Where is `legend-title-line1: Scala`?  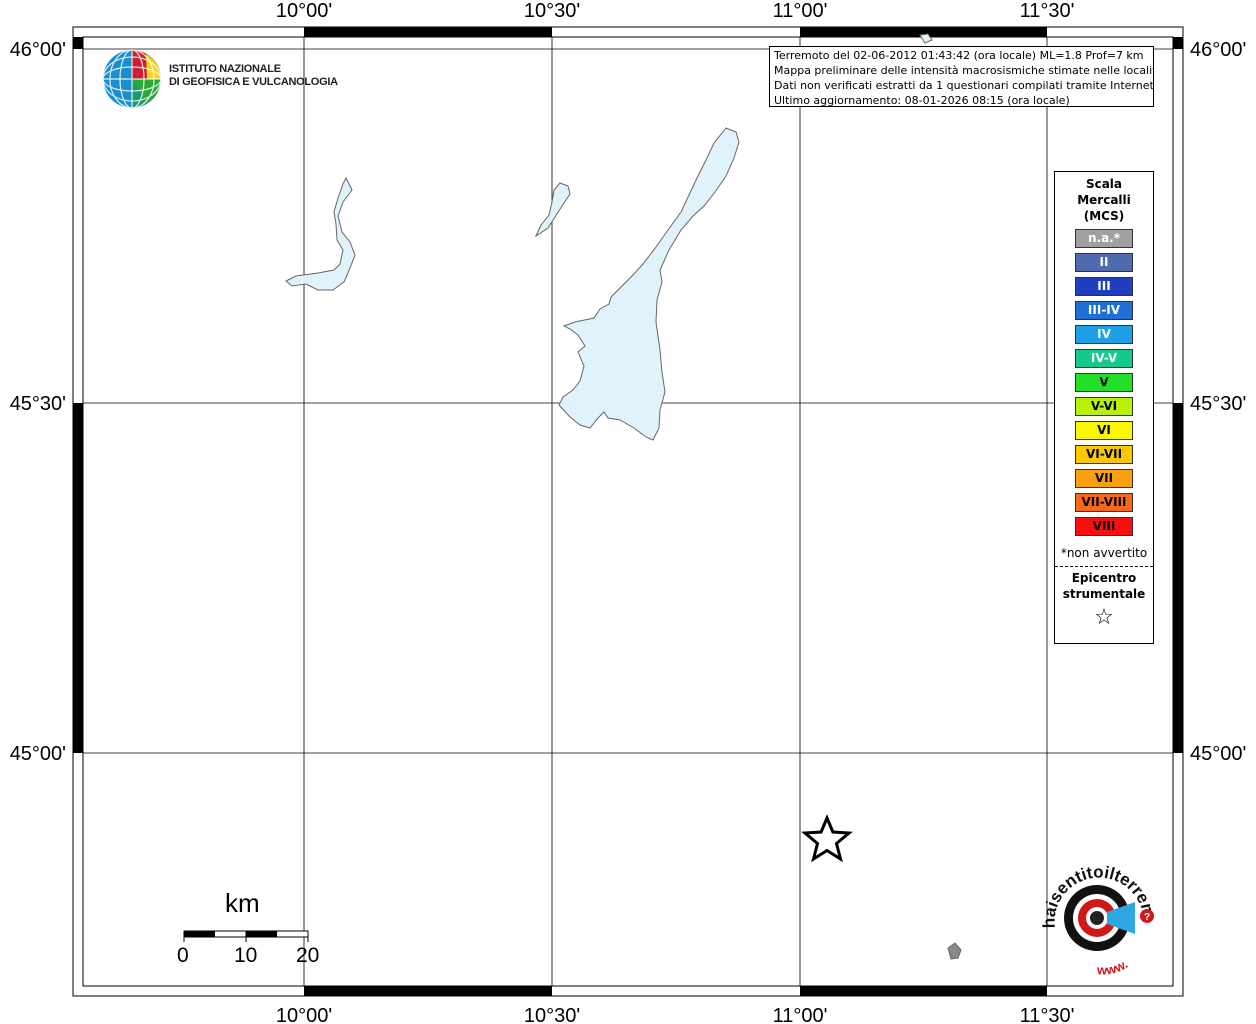
legend-title-line1: Scala is located at coordinates (1104, 184).